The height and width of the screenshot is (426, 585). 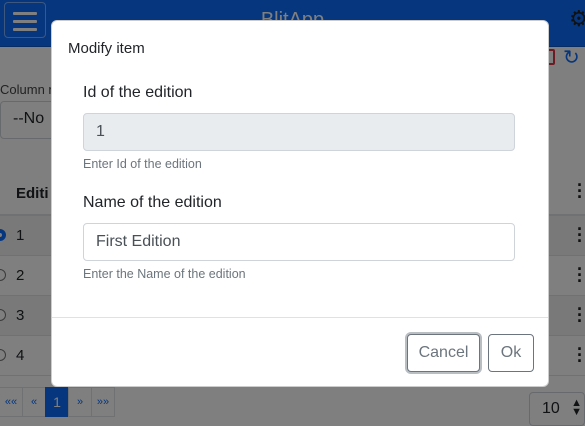 I want to click on id-field-label: Id of the edition, so click(x=138, y=92).